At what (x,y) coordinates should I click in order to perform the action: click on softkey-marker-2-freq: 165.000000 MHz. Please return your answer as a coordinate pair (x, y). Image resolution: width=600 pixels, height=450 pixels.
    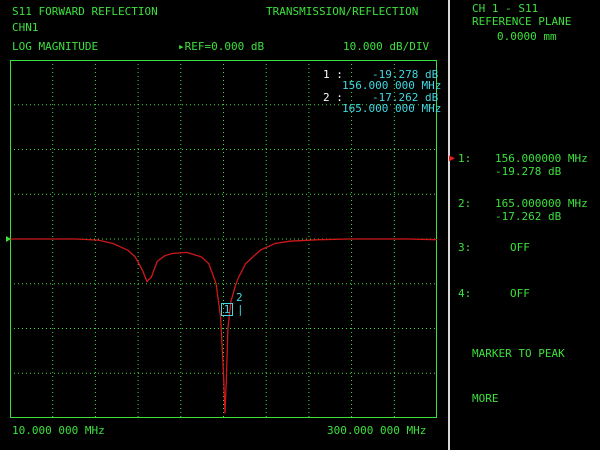
    Looking at the image, I should click on (541, 203).